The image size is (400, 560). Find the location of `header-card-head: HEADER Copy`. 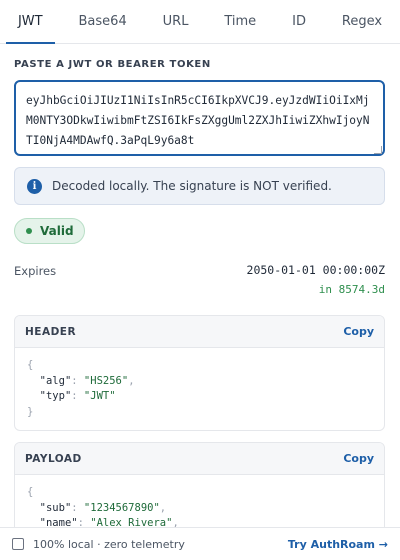

header-card-head: HEADER Copy is located at coordinates (199, 332).